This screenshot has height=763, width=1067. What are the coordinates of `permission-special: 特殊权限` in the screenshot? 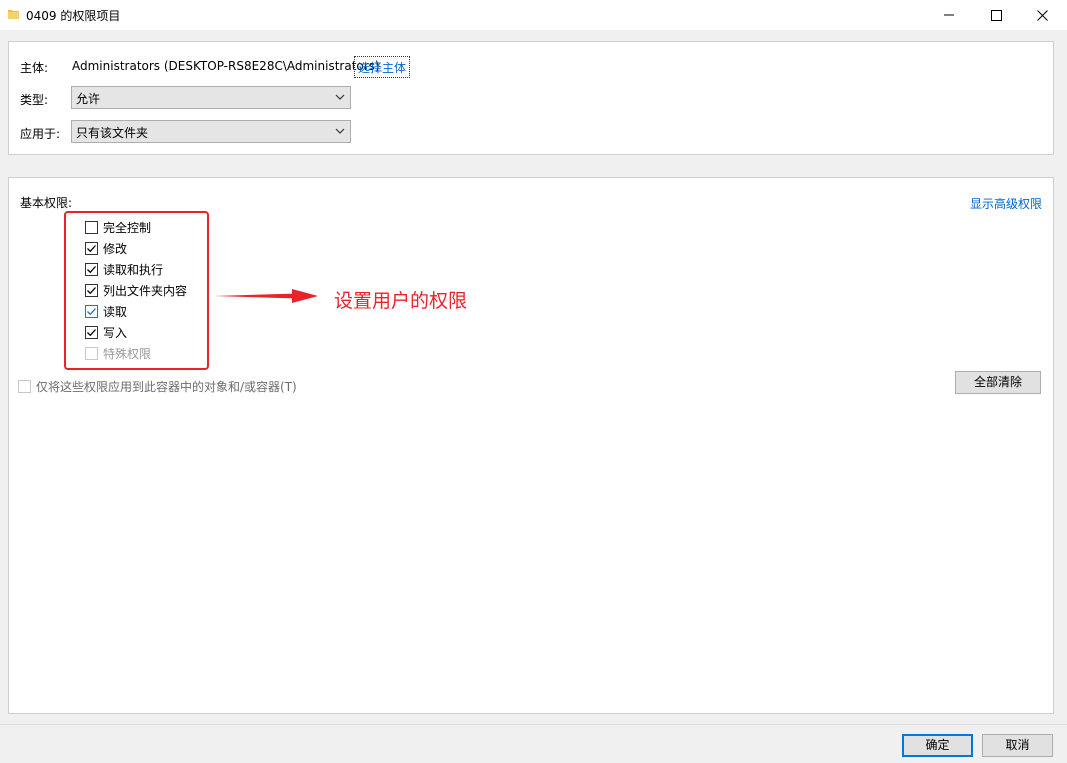 It's located at (118, 353).